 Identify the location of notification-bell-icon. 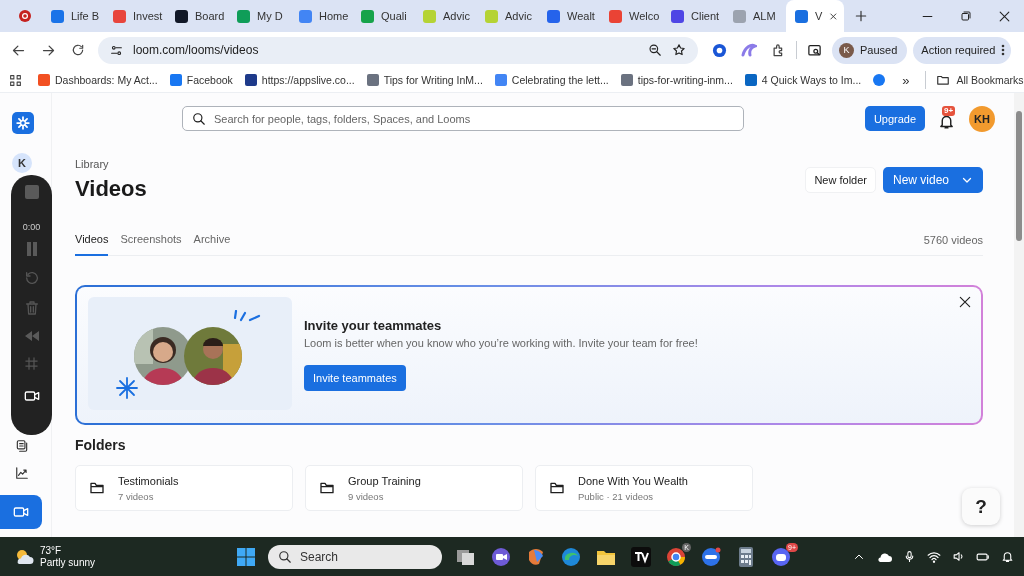
(1007, 556).